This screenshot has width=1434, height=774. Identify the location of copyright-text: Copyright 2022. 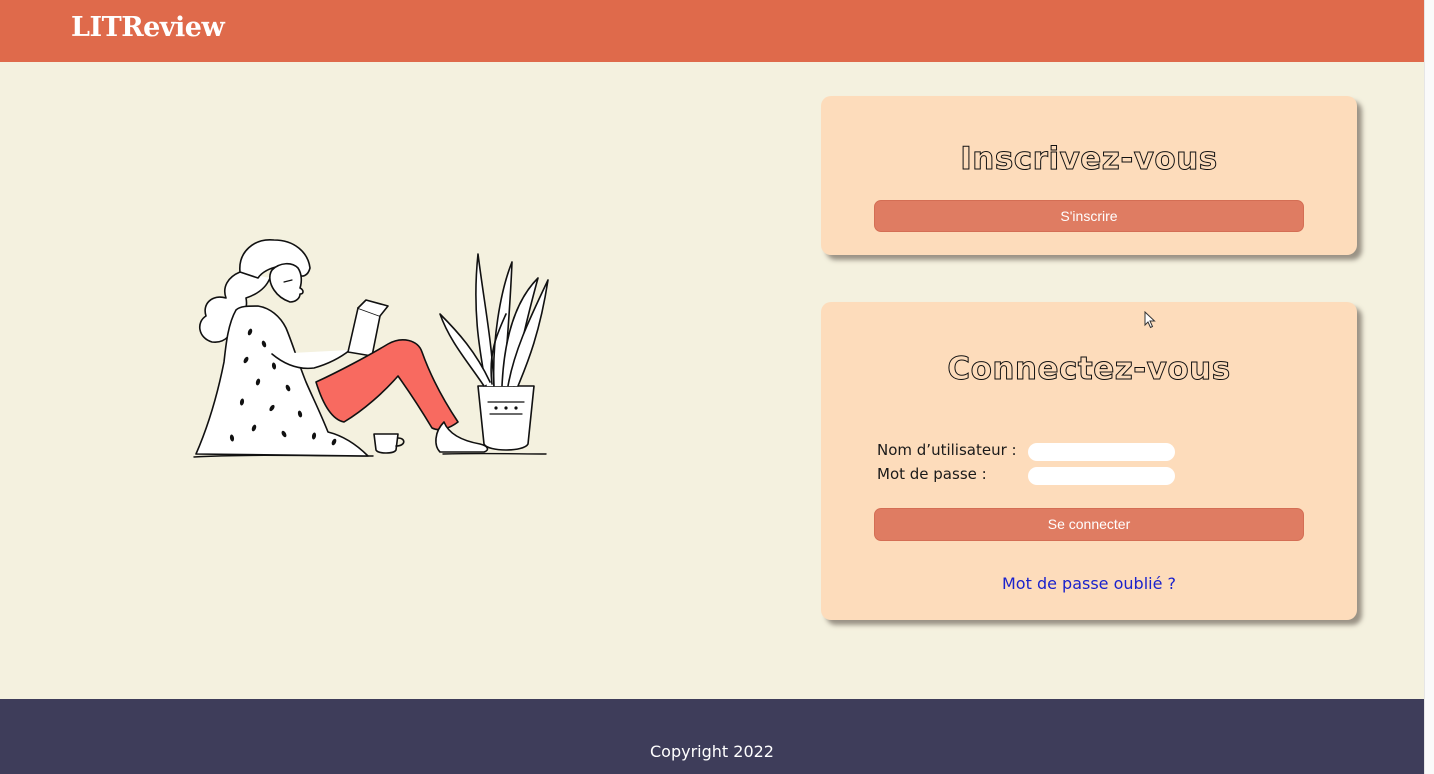
(712, 751).